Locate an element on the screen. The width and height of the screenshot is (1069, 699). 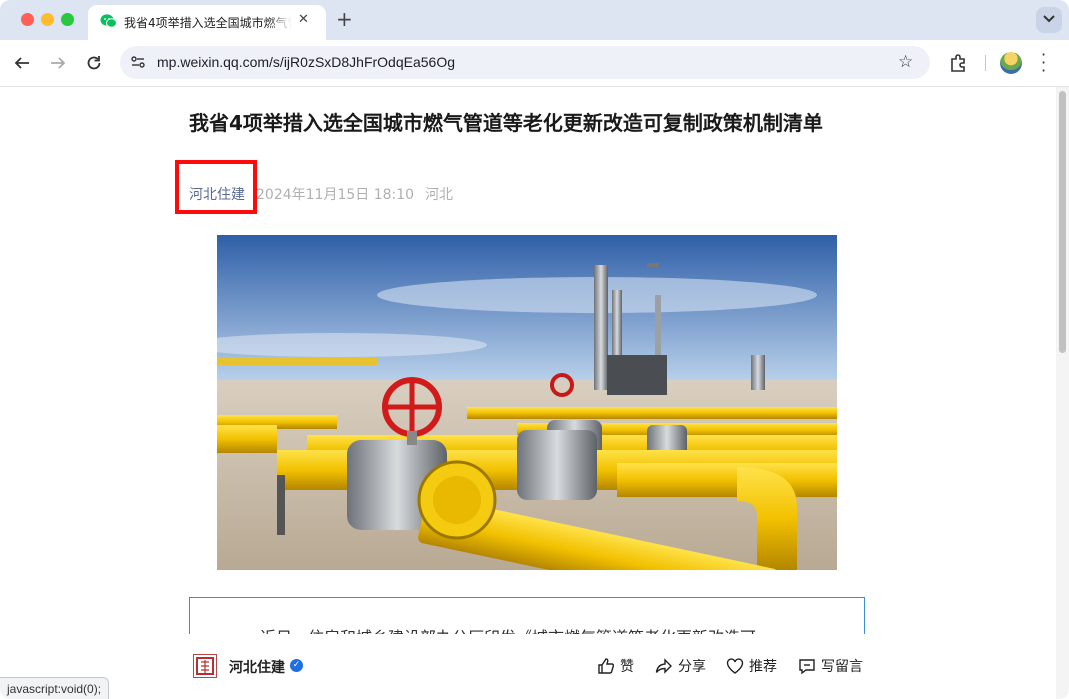
share-arrow-icon is located at coordinates (663, 666).